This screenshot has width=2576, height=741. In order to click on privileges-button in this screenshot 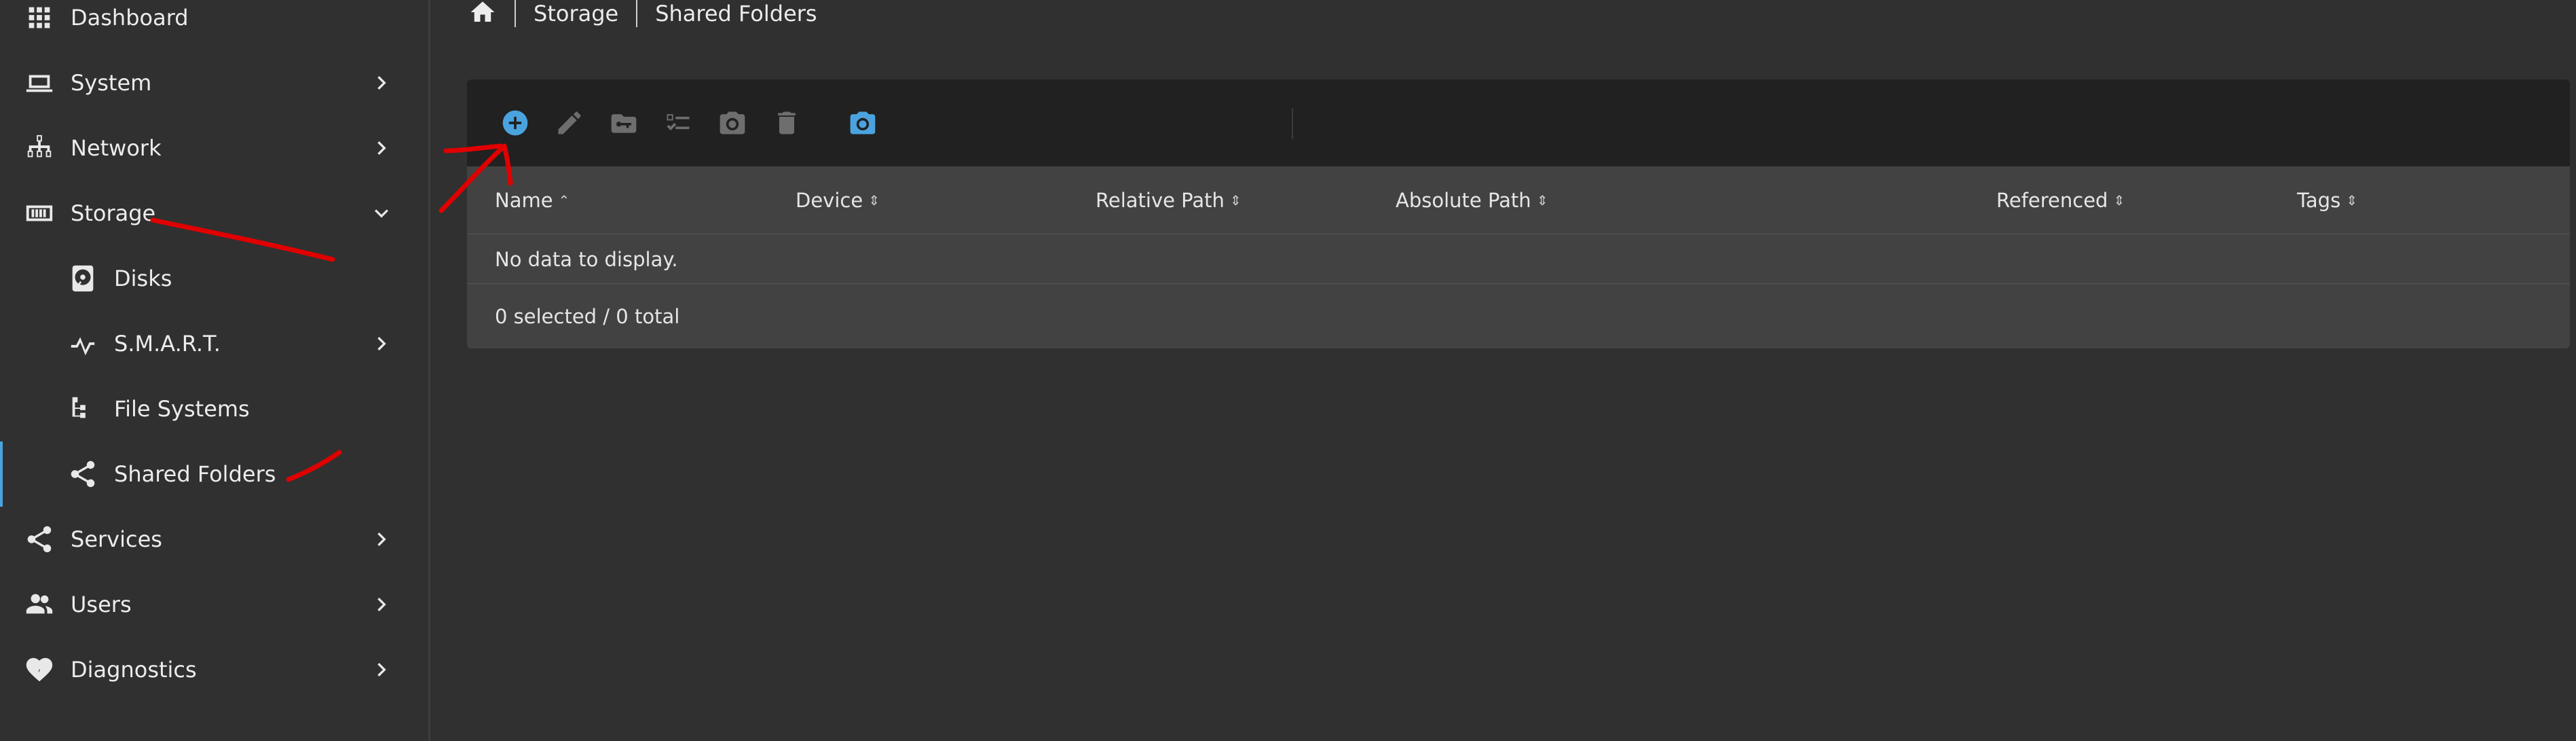, I will do `click(624, 123)`.